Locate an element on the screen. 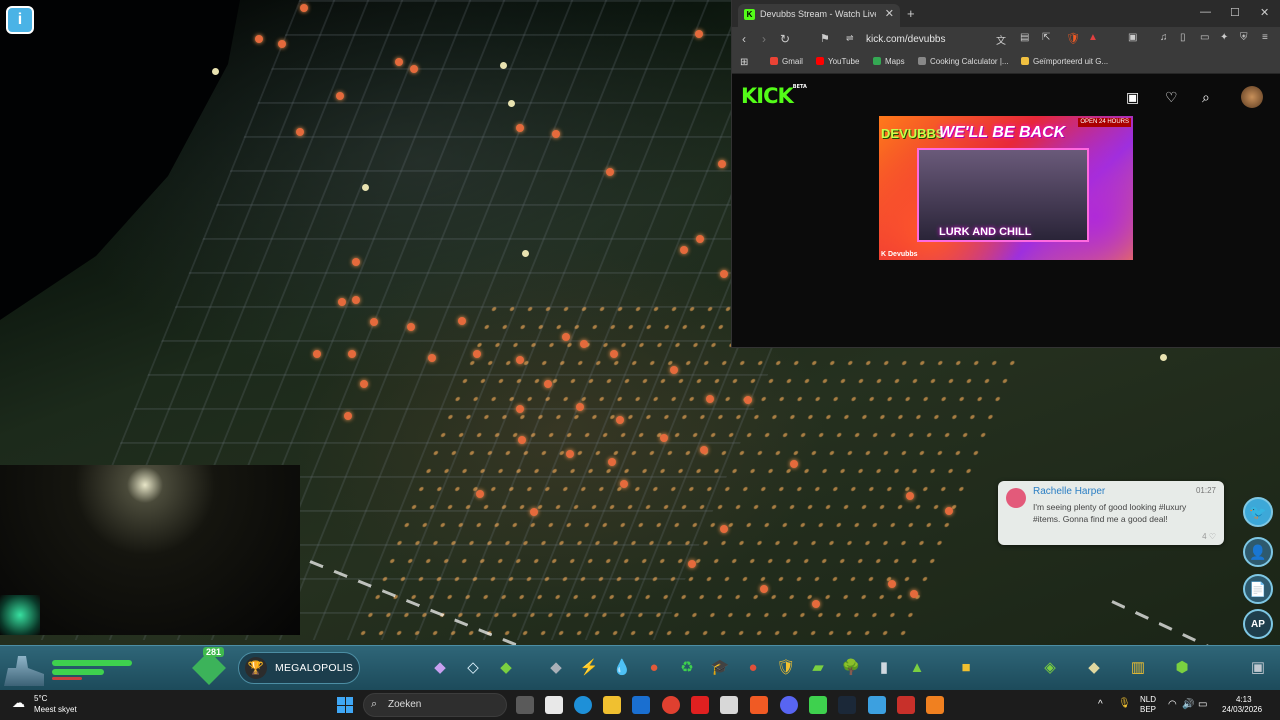 This screenshot has height=720, width=1280. zoning-icon: ◆ is located at coordinates (440, 667).